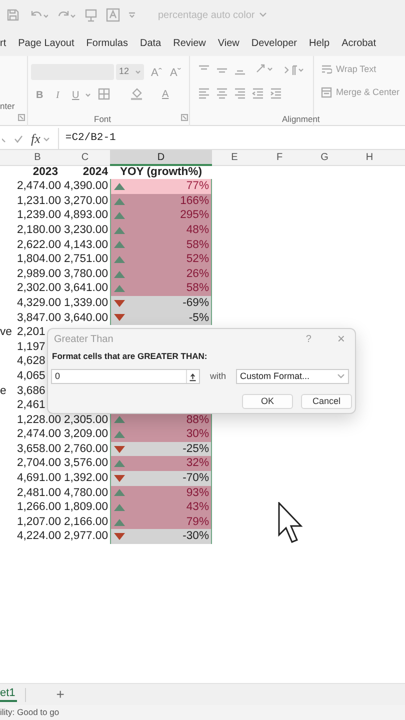 The image size is (405, 720). What do you see at coordinates (258, 93) in the screenshot?
I see `decrease-indent-icon` at bounding box center [258, 93].